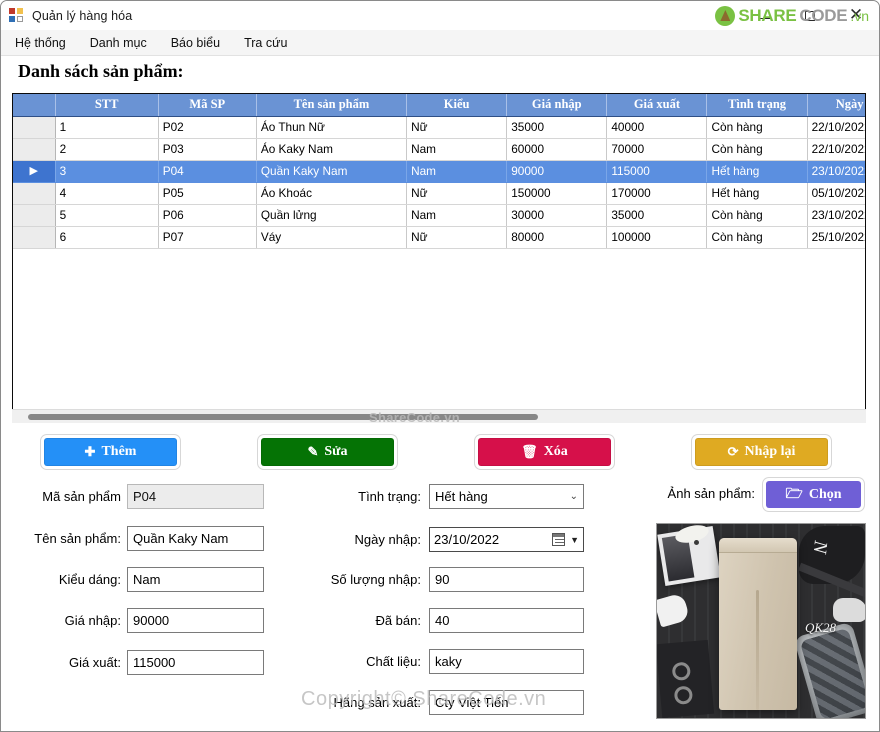 The width and height of the screenshot is (880, 732). Describe the element at coordinates (195, 43) in the screenshot. I see `menu-item-bao-bieu: Báo biểu` at that location.